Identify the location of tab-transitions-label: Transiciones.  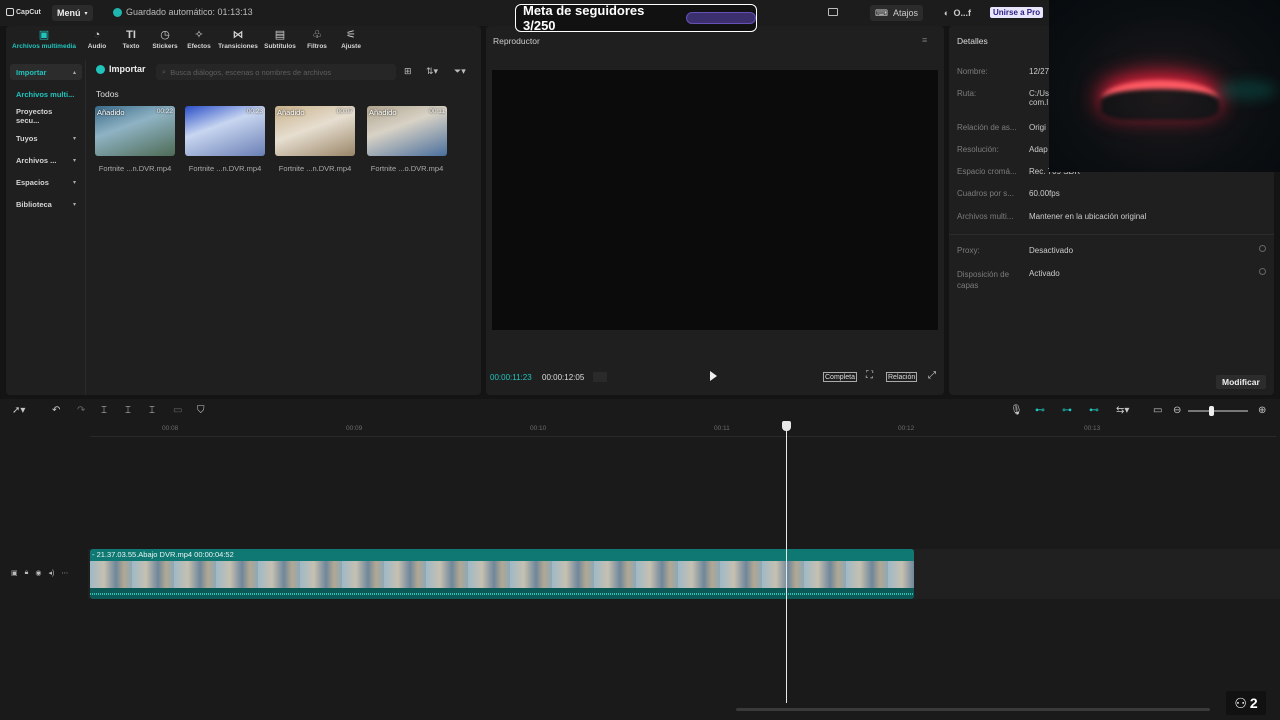
(238, 46).